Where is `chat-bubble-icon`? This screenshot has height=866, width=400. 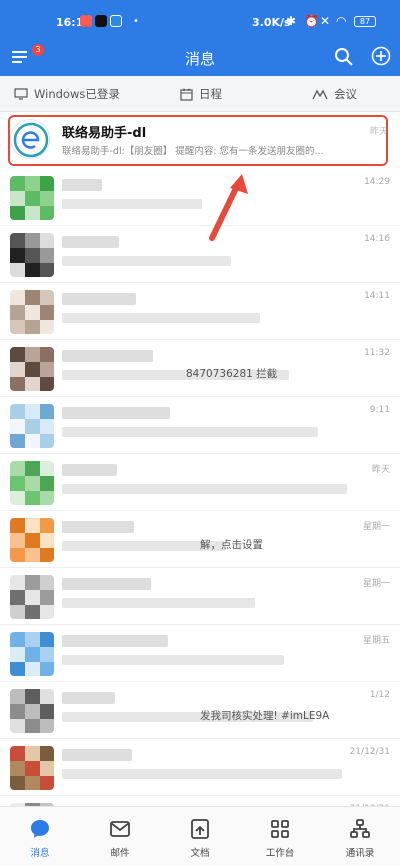
chat-bubble-icon is located at coordinates (40, 829).